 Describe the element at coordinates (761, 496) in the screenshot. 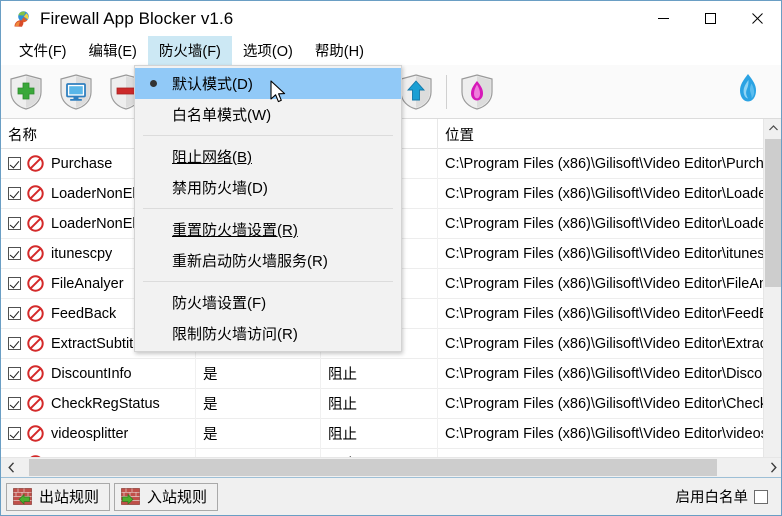

I see `whitelist-checkbox` at that location.